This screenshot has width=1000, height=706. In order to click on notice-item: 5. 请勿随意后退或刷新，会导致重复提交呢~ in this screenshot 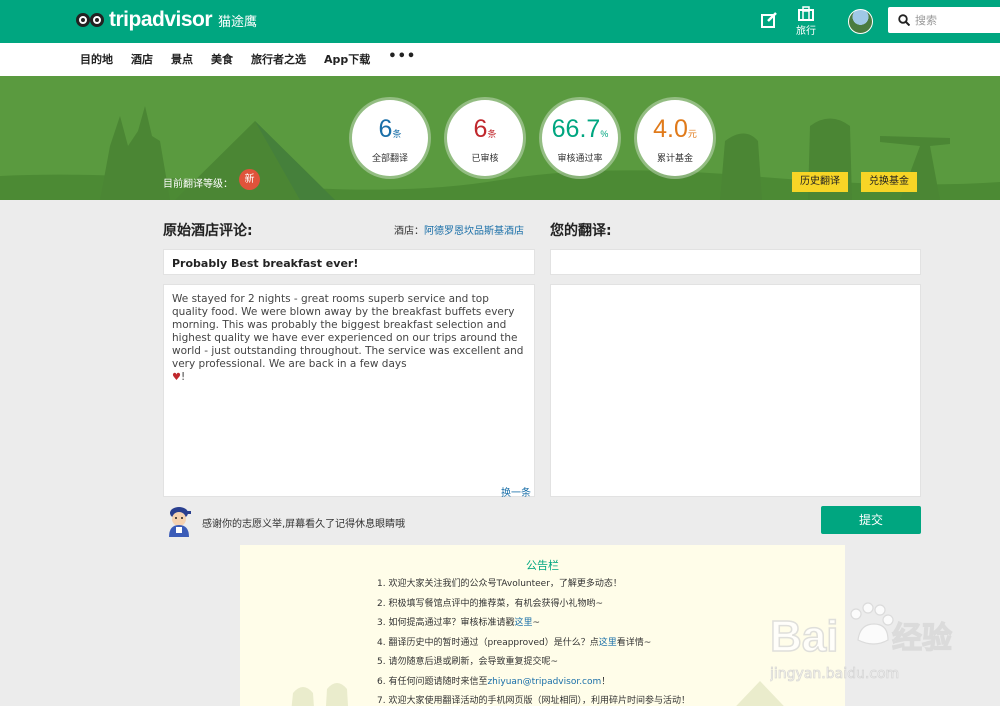, I will do `click(467, 662)`.